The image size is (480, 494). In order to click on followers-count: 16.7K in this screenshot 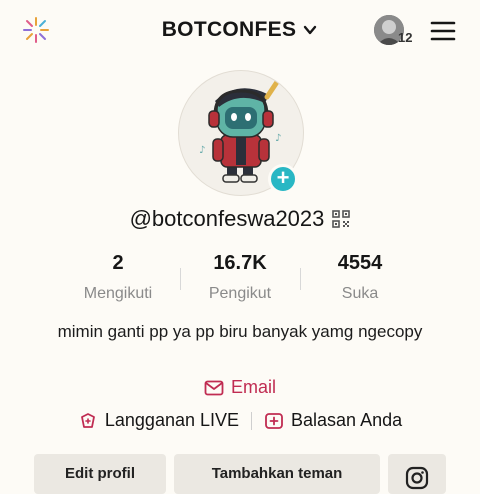, I will do `click(240, 263)`.